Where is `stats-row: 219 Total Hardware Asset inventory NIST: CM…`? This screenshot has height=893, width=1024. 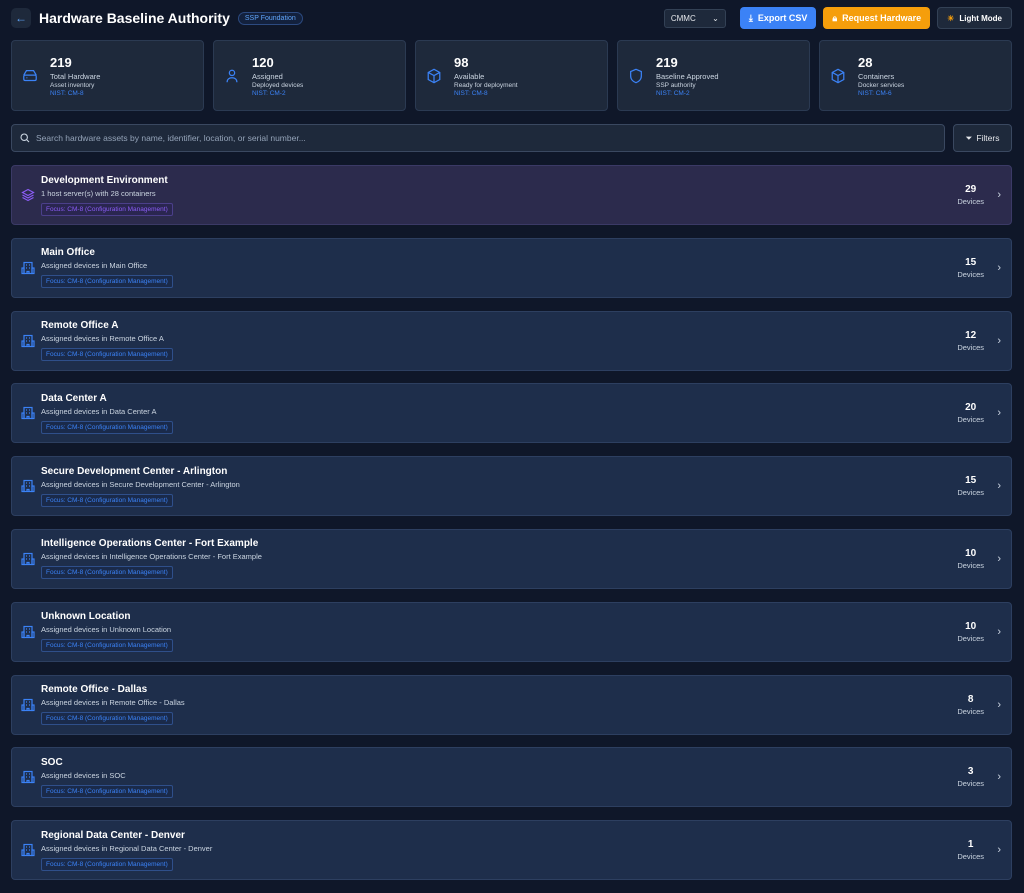 stats-row: 219 Total Hardware Asset inventory NIST: CM… is located at coordinates (511, 75).